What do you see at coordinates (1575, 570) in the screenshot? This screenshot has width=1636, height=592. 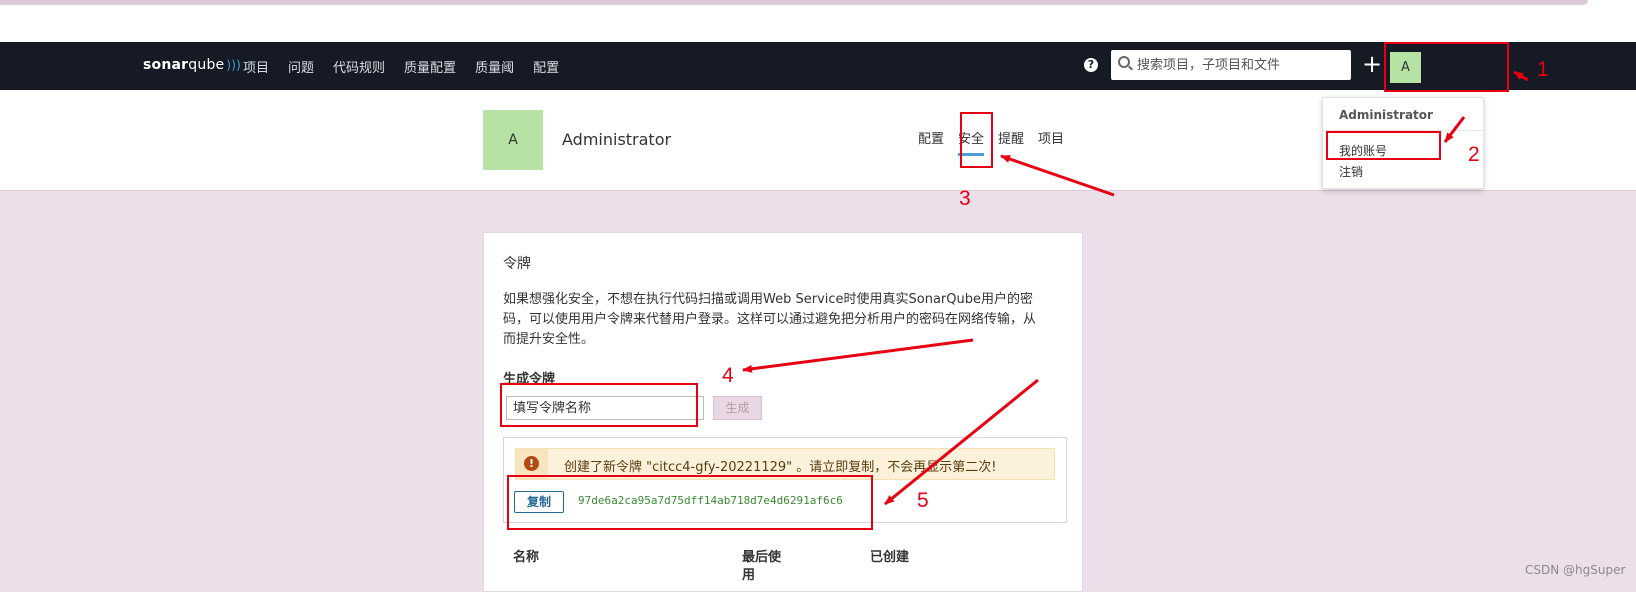 I see `watermark: CSDN @hgSuper` at bounding box center [1575, 570].